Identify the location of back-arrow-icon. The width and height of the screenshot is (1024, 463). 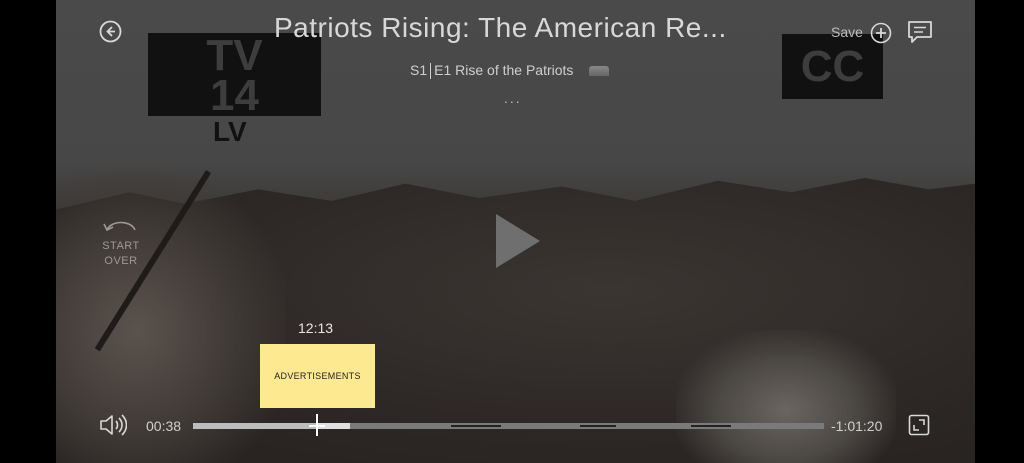
(110, 31).